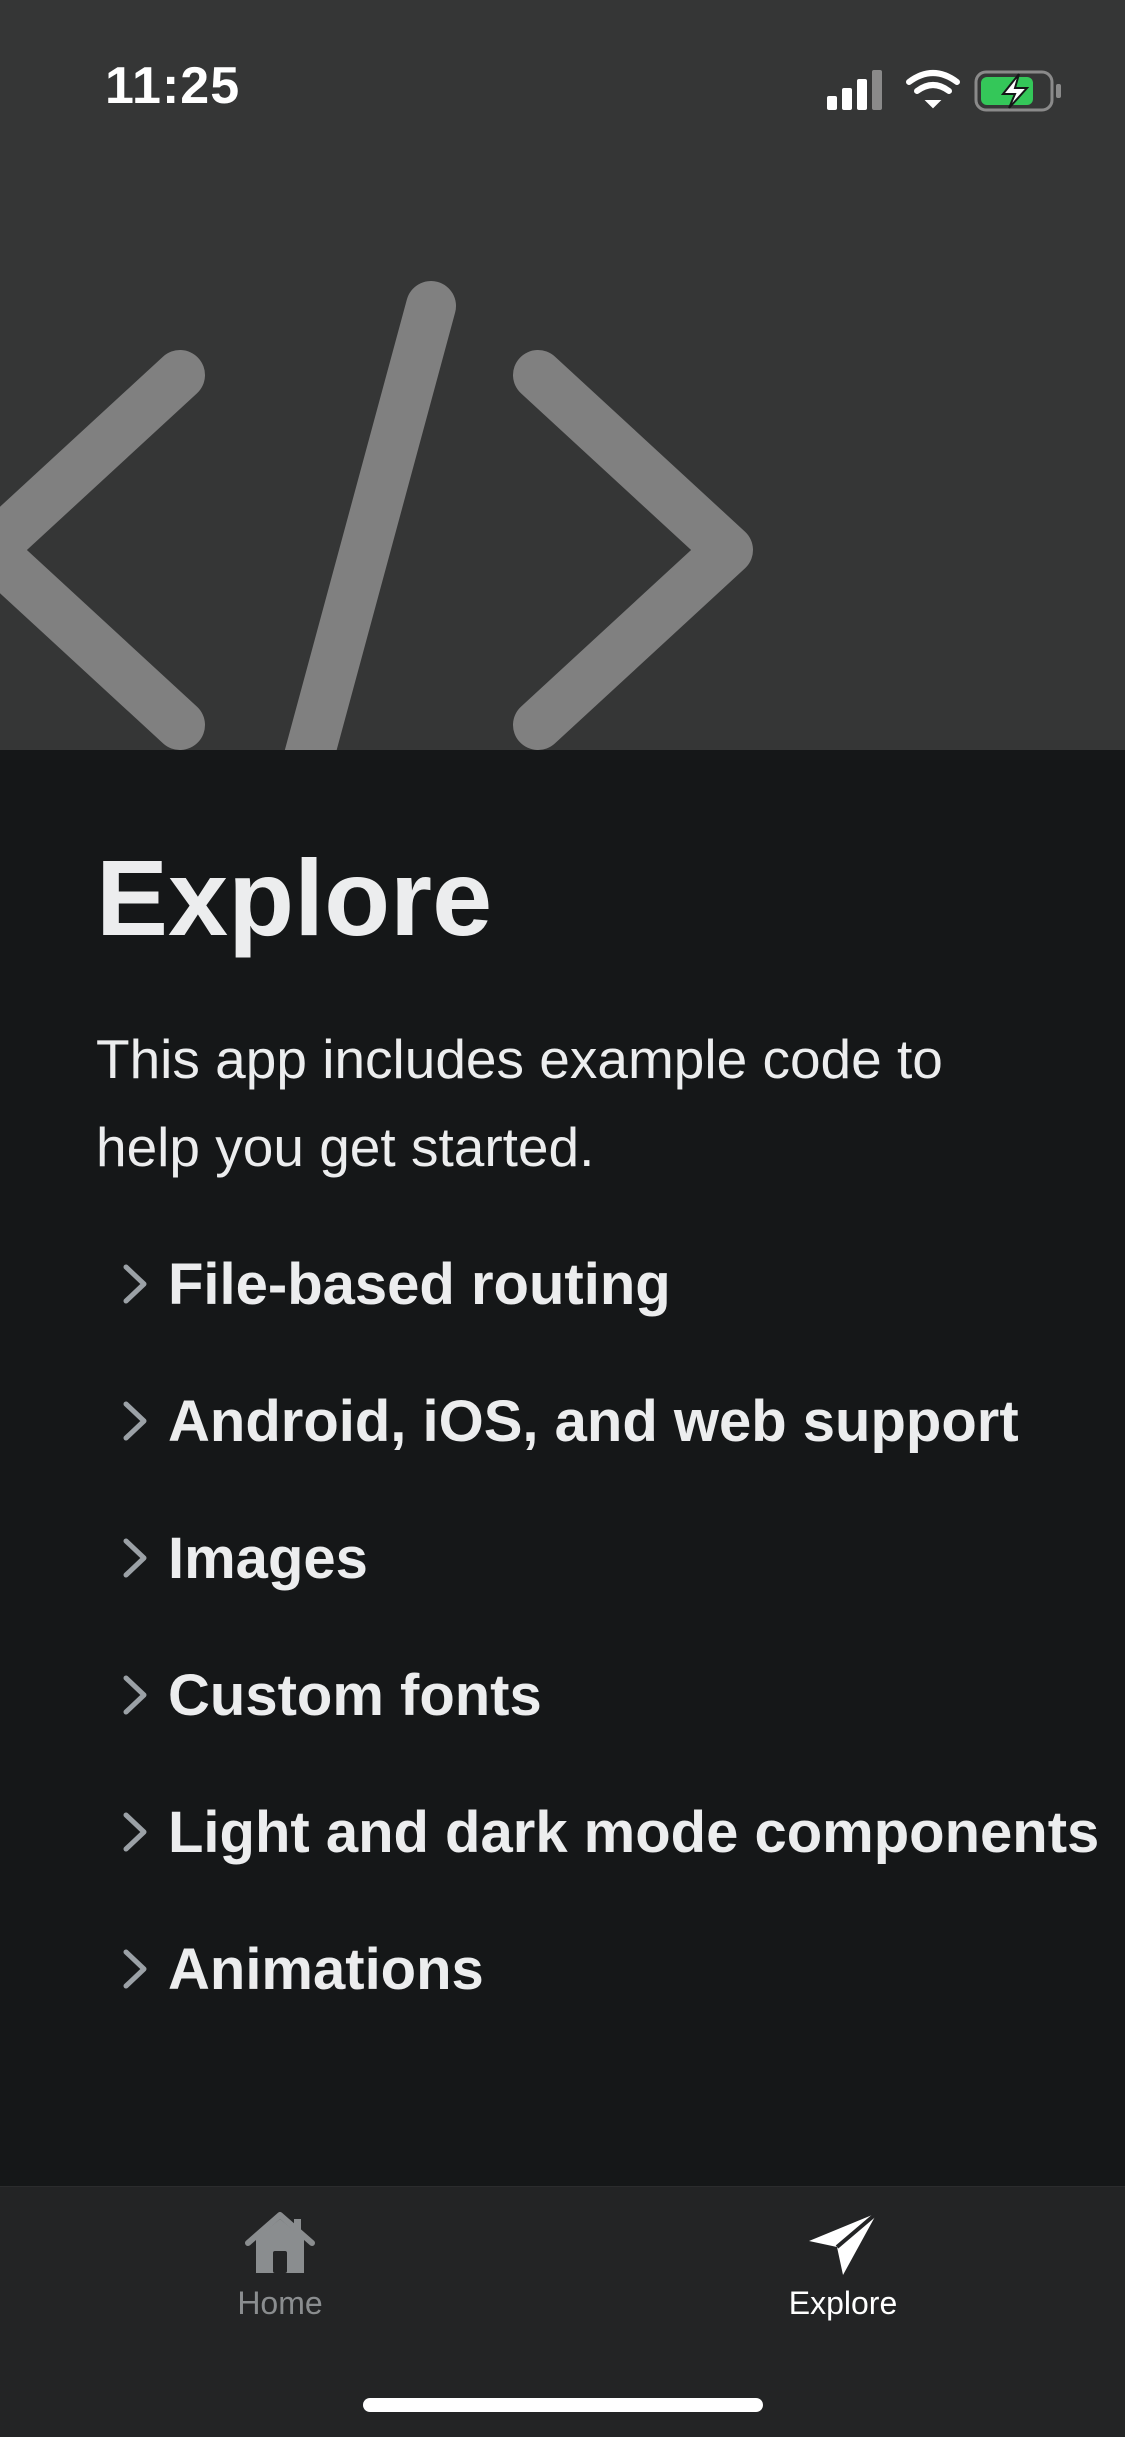  Describe the element at coordinates (843, 2303) in the screenshot. I see `tab-explore-label: Explore` at that location.